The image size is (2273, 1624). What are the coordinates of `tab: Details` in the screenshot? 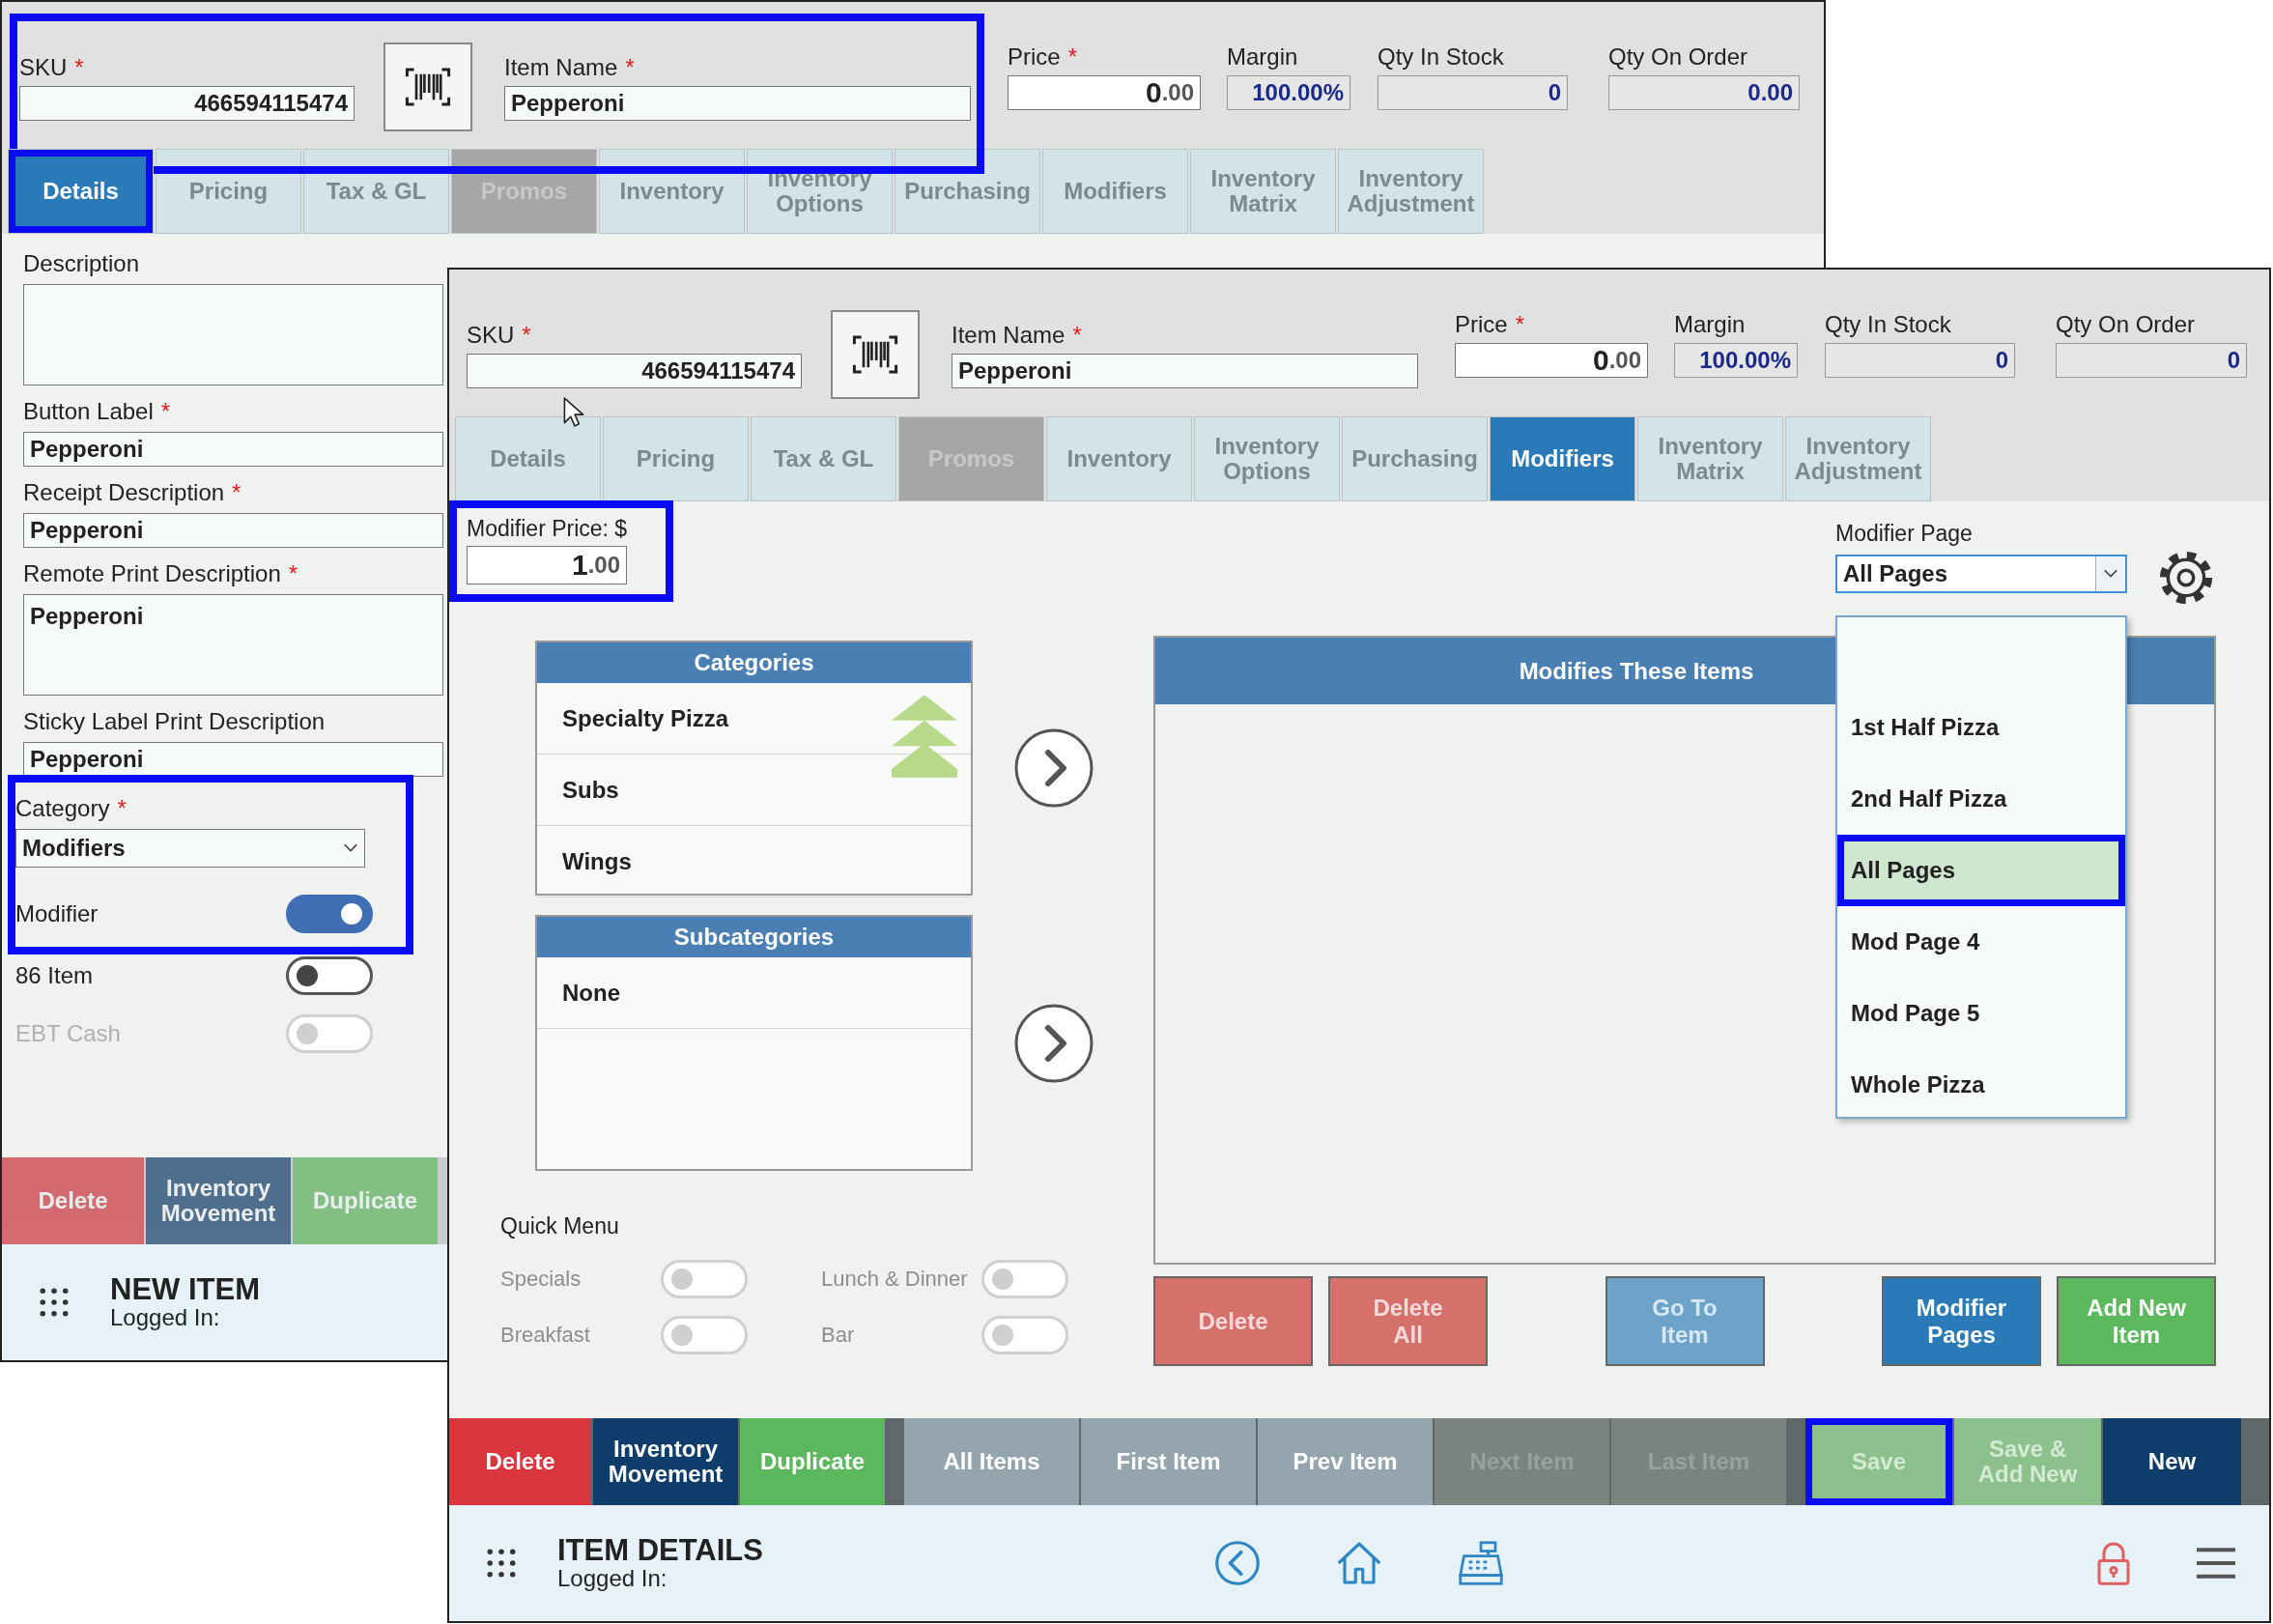 It's located at (528, 459).